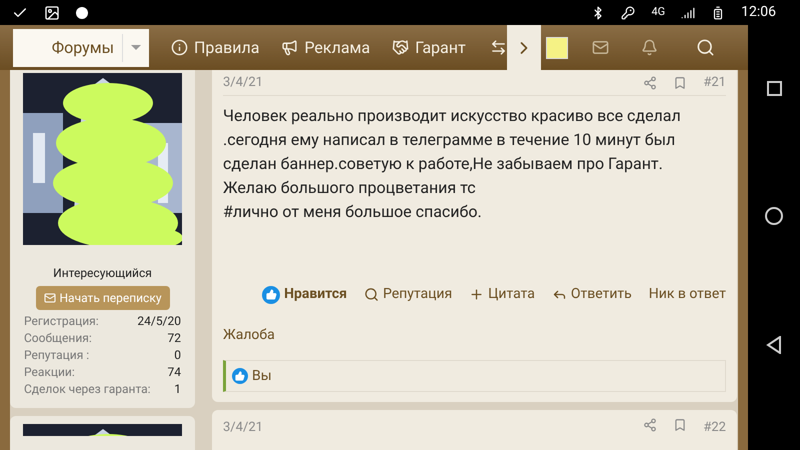 Image resolution: width=800 pixels, height=450 pixels. What do you see at coordinates (774, 345) in the screenshot?
I see `back-button` at bounding box center [774, 345].